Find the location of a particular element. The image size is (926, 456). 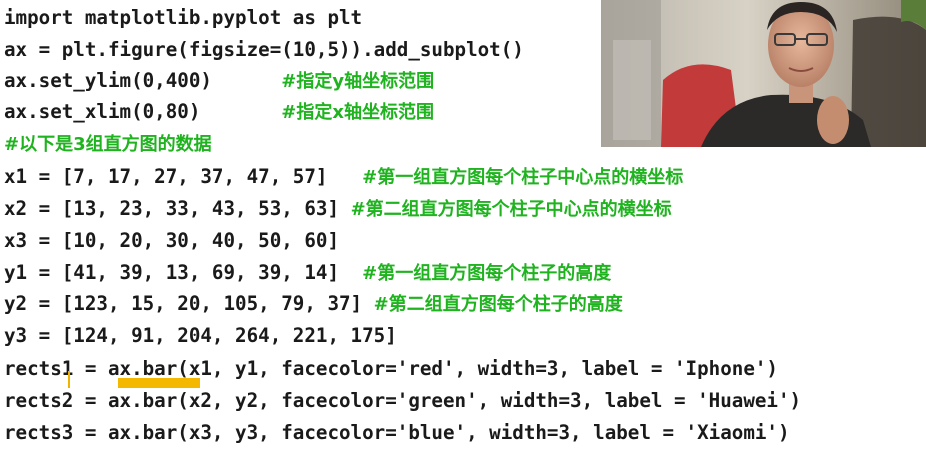

code-line-5: #以下是3组直方图的数据 is located at coordinates (108, 143).